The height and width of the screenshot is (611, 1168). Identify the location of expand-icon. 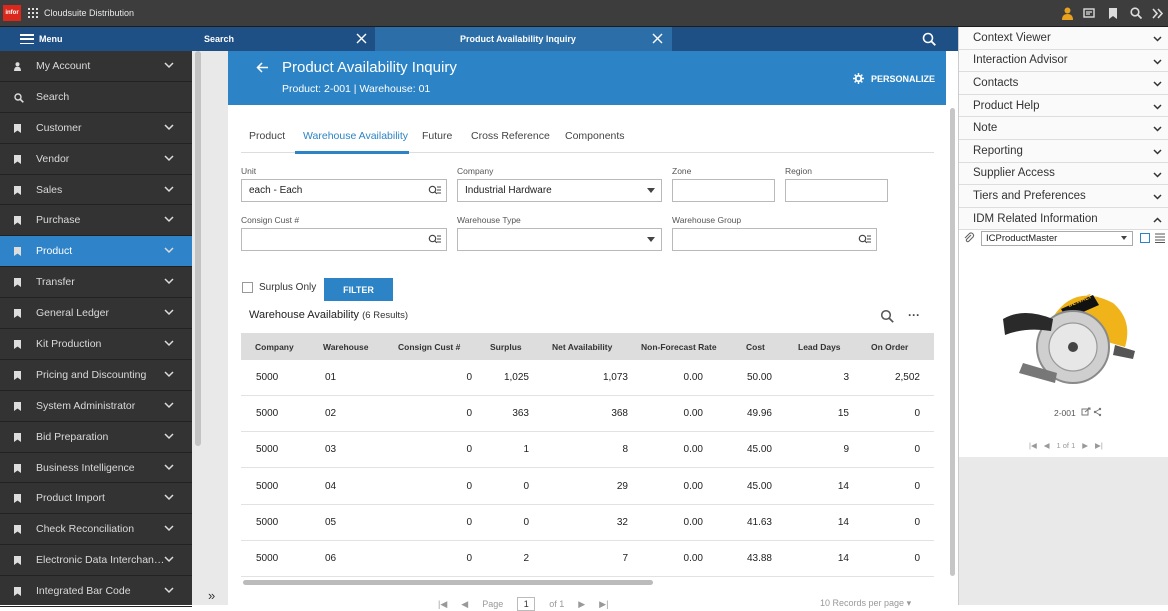
(1158, 13).